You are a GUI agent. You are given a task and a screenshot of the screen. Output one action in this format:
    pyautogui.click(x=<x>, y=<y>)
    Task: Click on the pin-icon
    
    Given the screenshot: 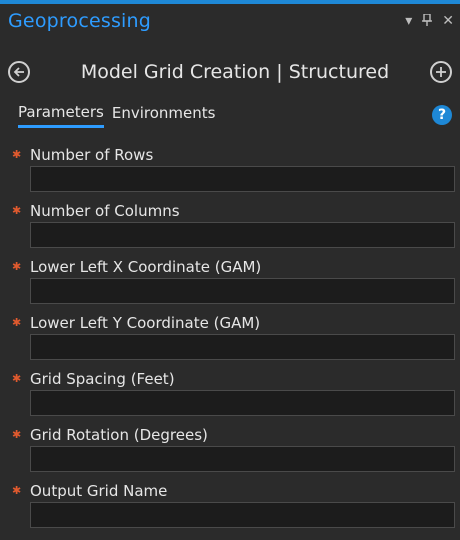 What is the action you would take?
    pyautogui.click(x=427, y=20)
    